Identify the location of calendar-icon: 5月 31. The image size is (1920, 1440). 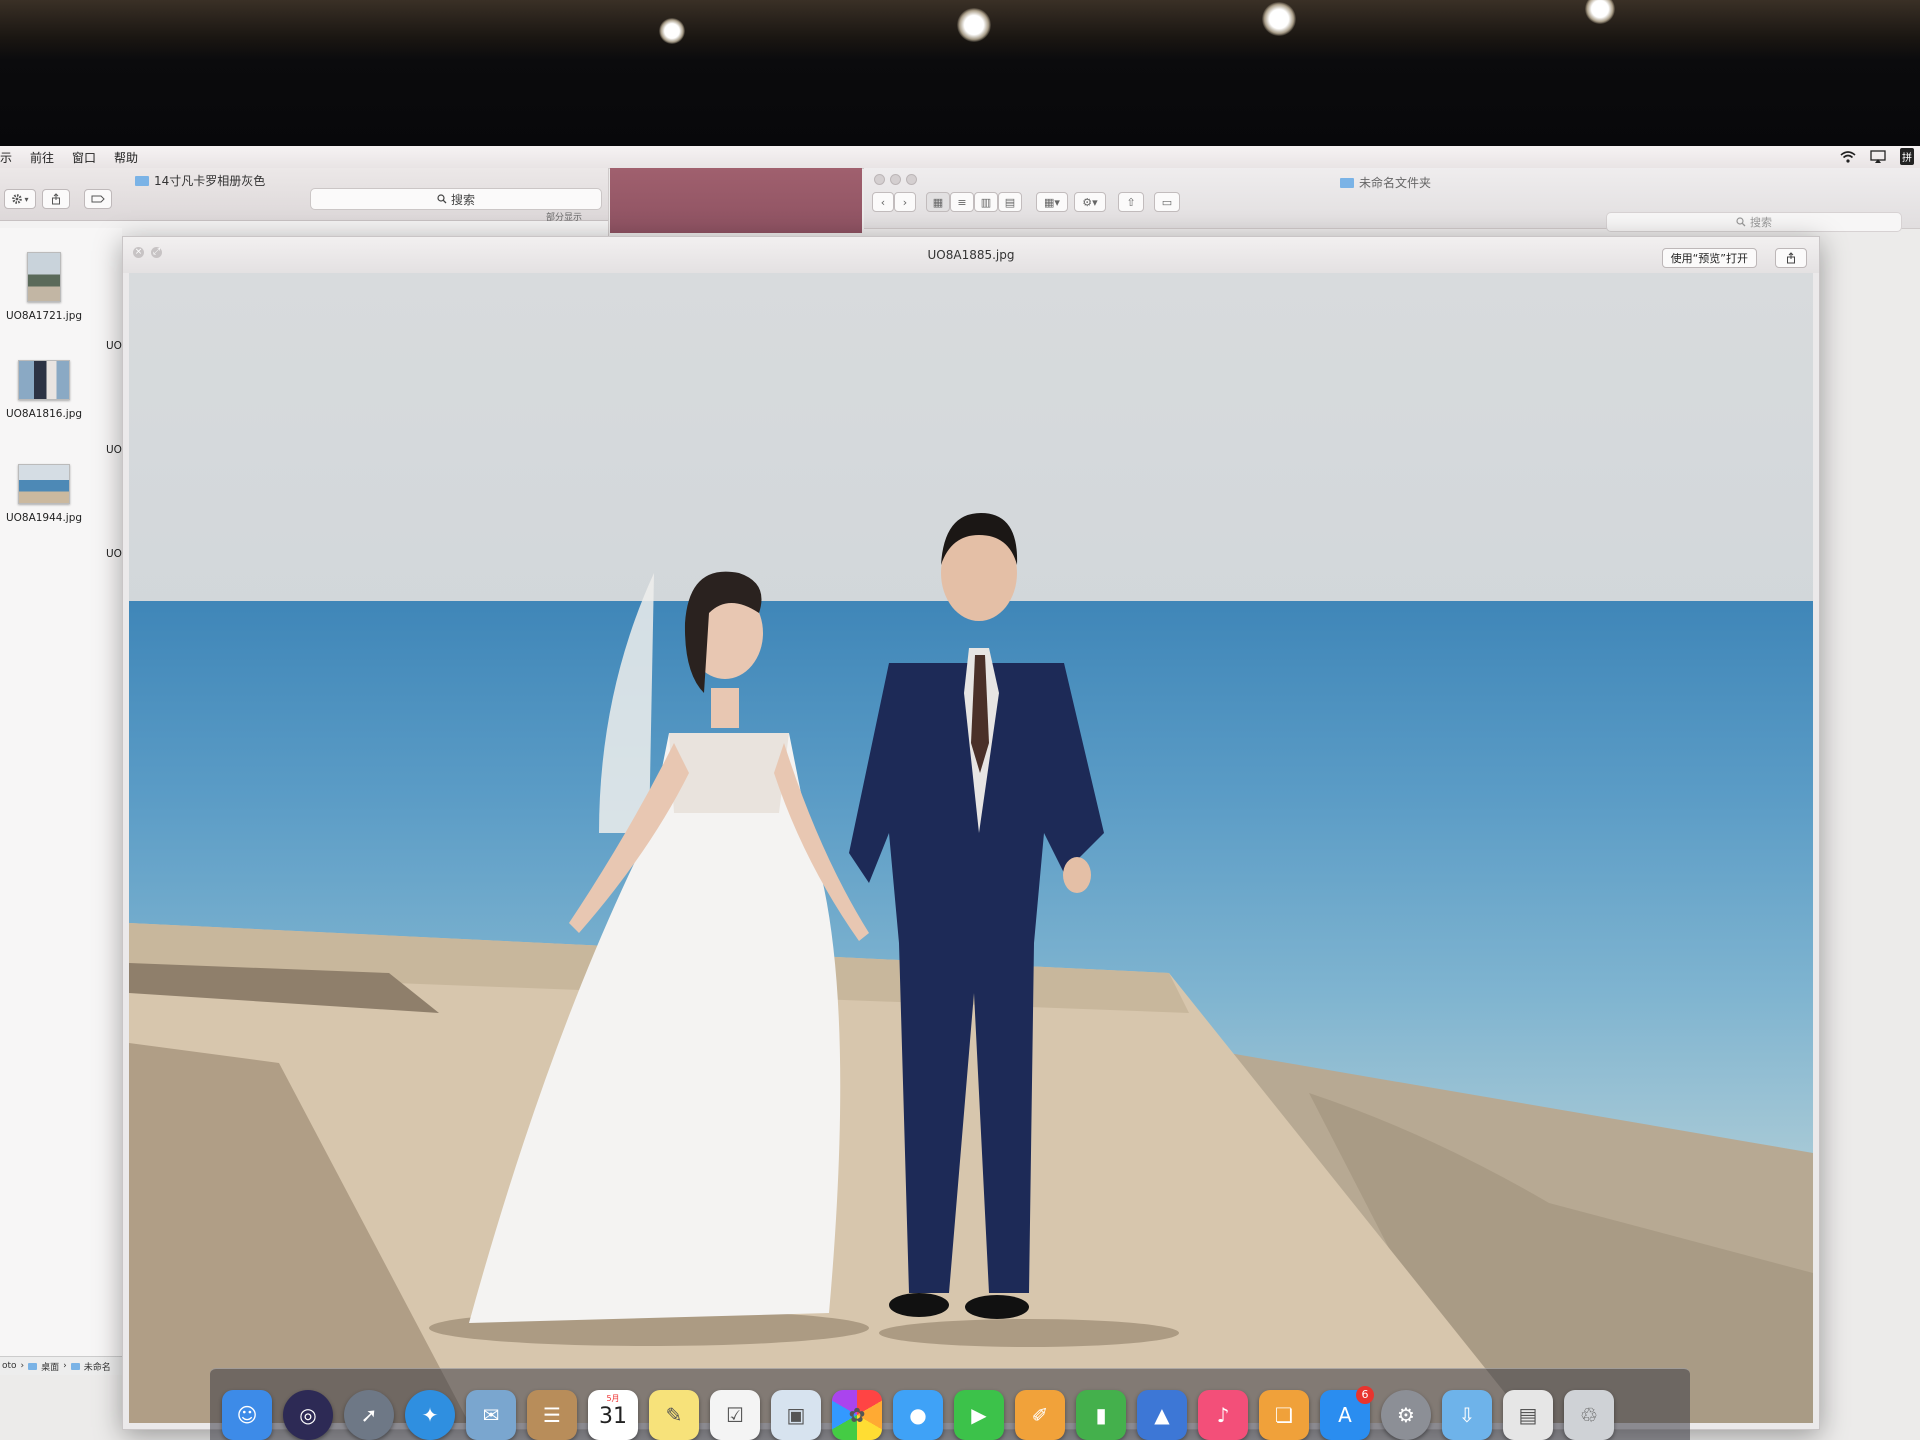
(613, 1415).